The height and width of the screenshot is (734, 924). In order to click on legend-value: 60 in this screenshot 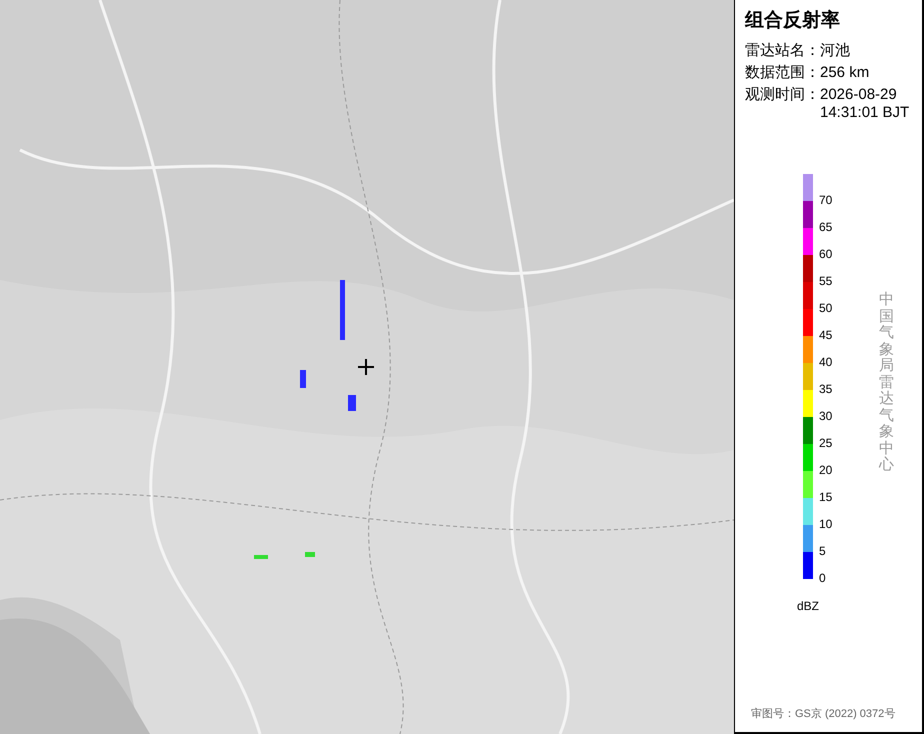, I will do `click(825, 254)`.